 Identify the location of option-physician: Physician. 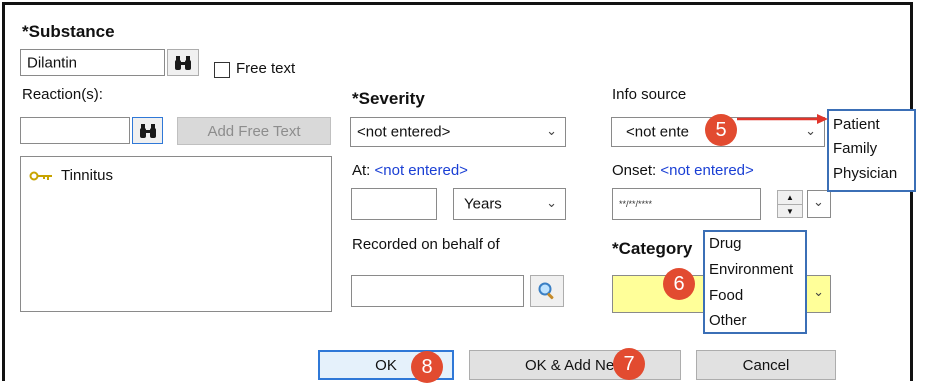
(865, 173).